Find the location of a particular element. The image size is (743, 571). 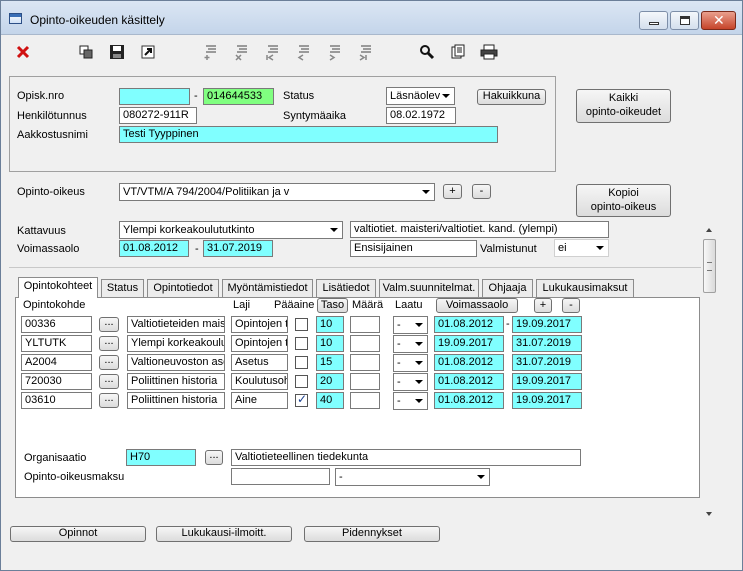

open-link-button is located at coordinates (148, 52).